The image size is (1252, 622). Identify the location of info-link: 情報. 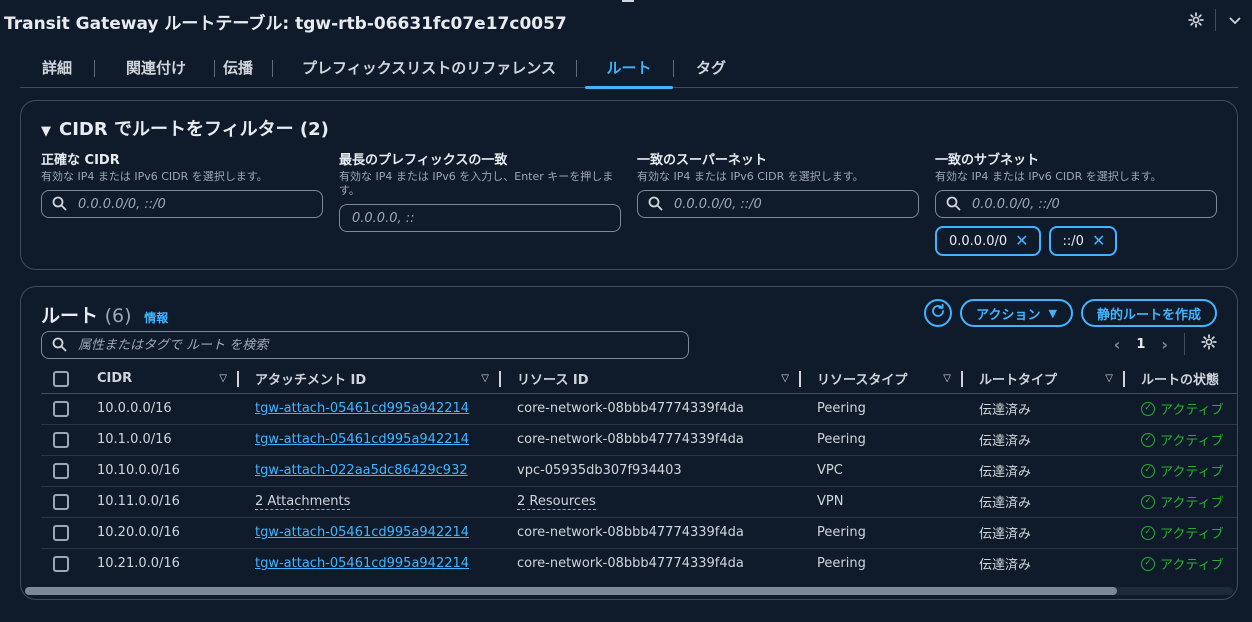
(156, 318).